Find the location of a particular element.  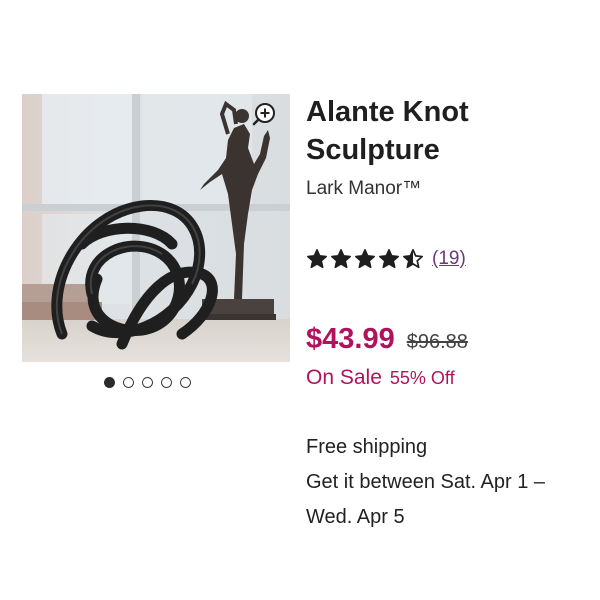

image-carousel-dots is located at coordinates (147, 382).